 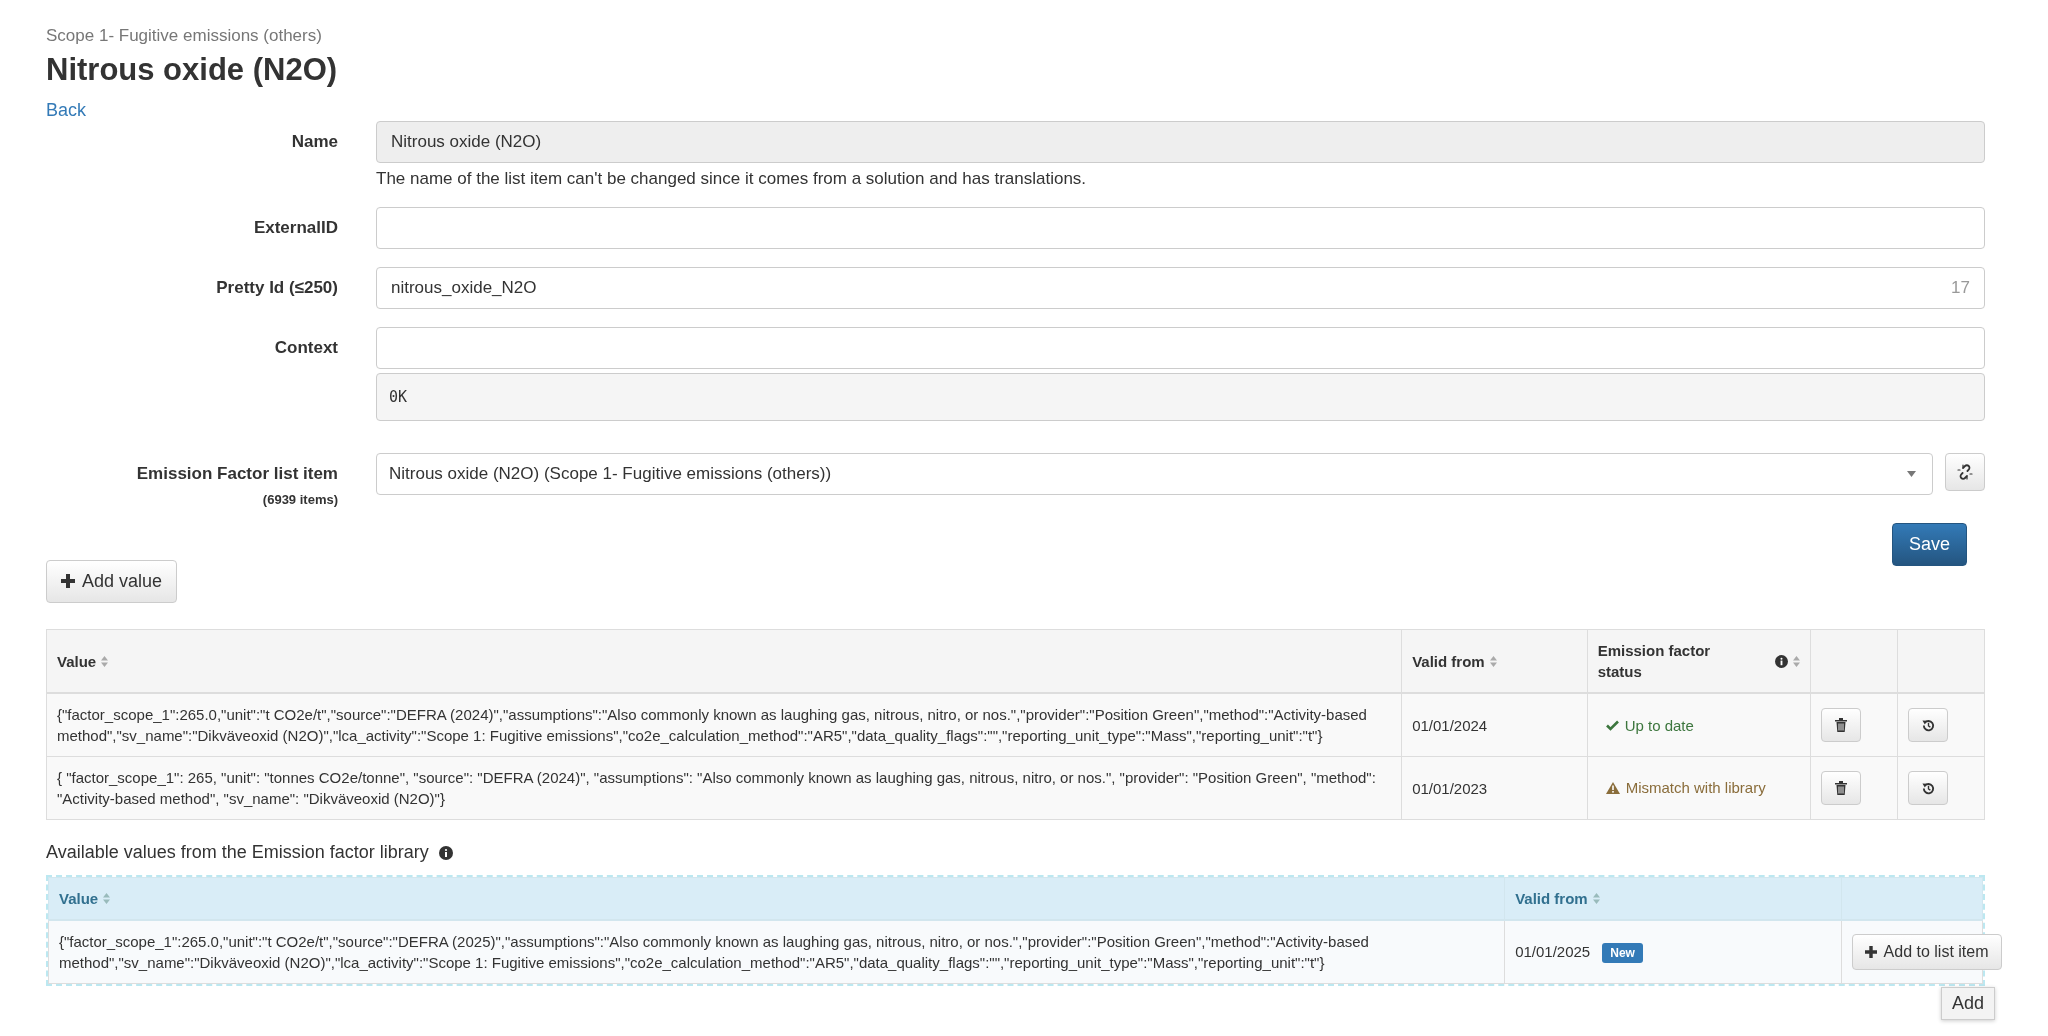 What do you see at coordinates (1960, 288) in the screenshot?
I see `character-counter: 17` at bounding box center [1960, 288].